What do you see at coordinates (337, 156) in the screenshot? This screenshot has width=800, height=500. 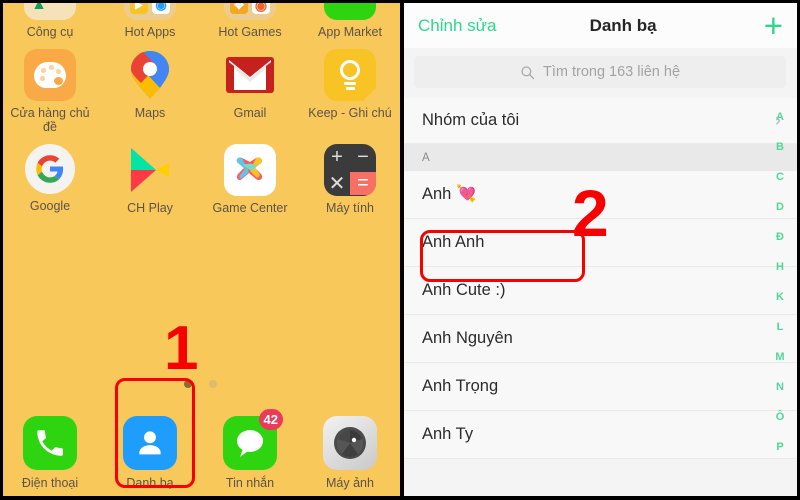 I see `calc-plus-key: +` at bounding box center [337, 156].